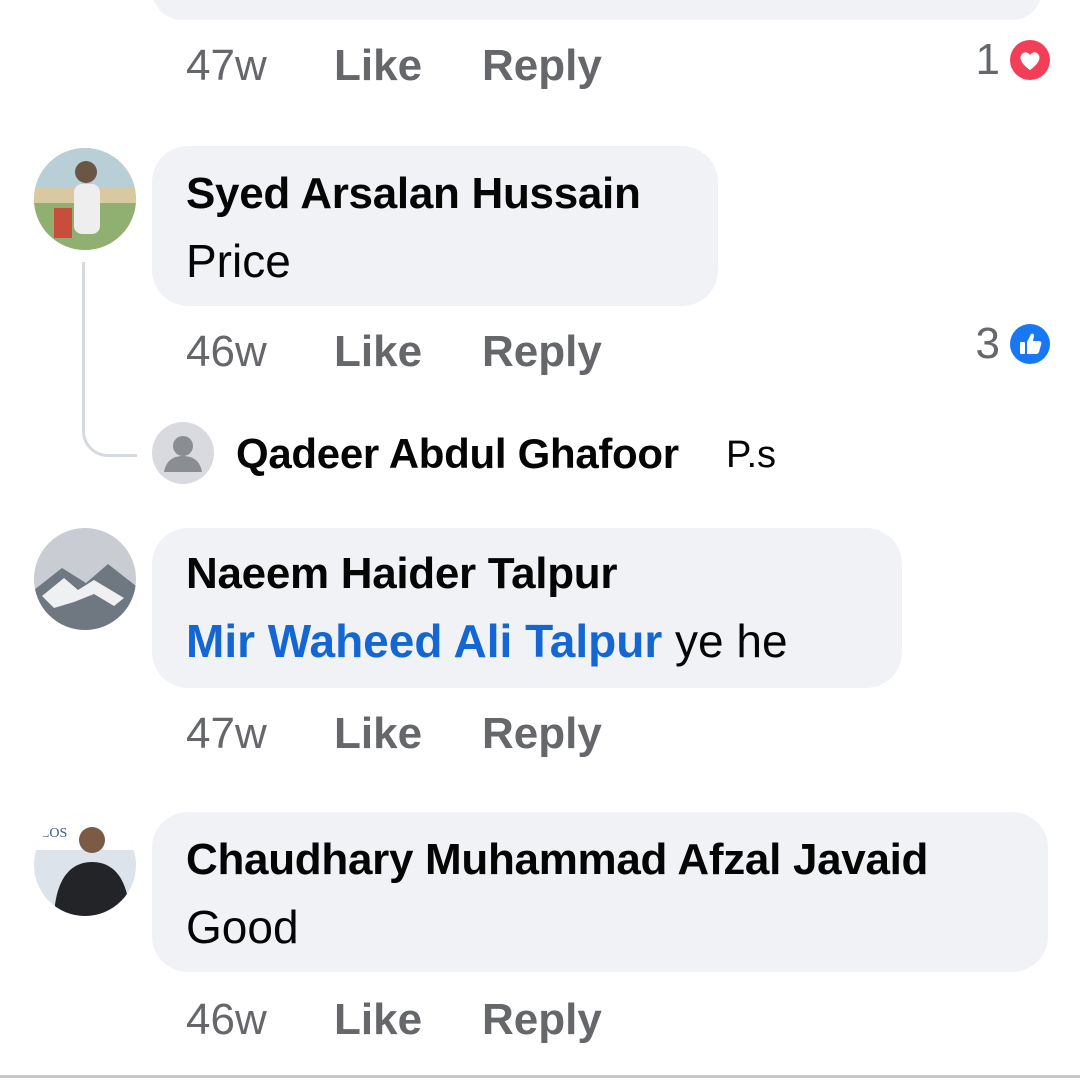 Image resolution: width=1080 pixels, height=1080 pixels. I want to click on reaction-summary: 3, so click(995, 344).